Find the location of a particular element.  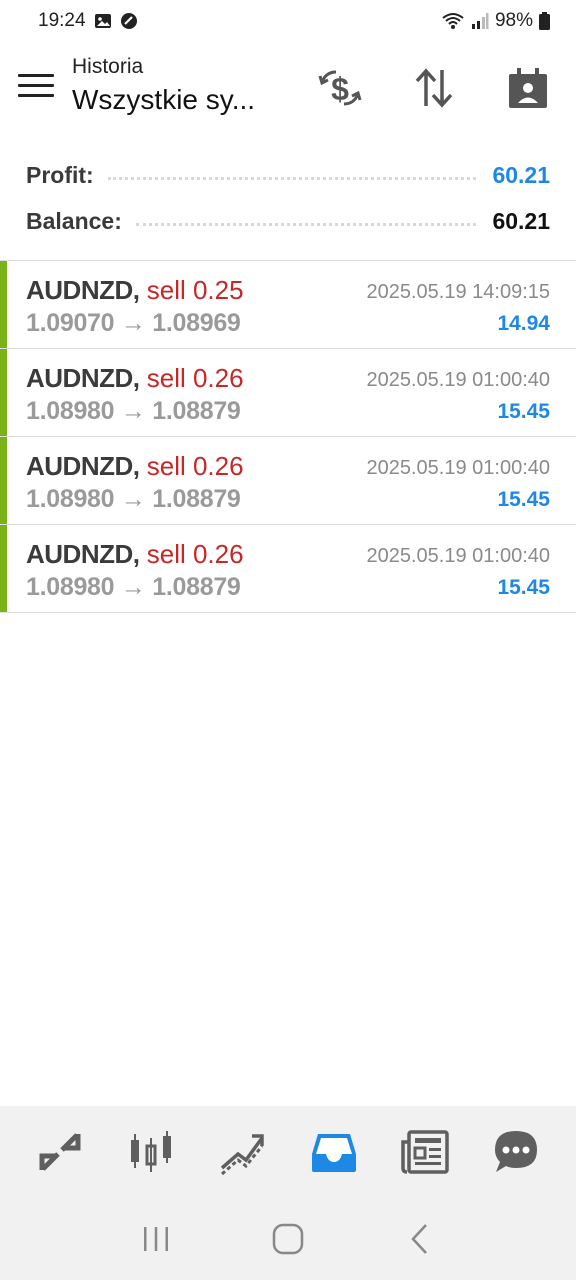

battery-icon is located at coordinates (544, 21).